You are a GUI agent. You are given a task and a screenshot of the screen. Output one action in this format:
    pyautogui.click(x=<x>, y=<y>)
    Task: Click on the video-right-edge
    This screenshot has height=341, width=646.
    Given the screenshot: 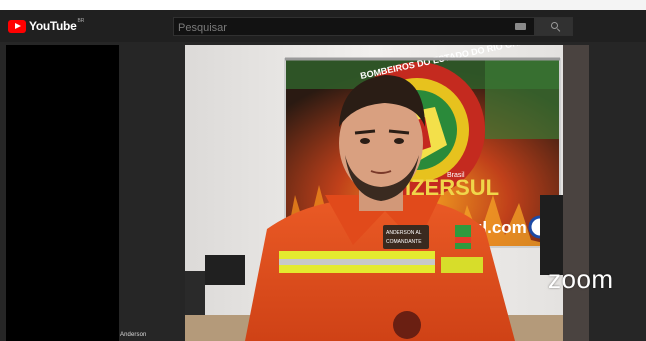 What is the action you would take?
    pyautogui.click(x=576, y=193)
    